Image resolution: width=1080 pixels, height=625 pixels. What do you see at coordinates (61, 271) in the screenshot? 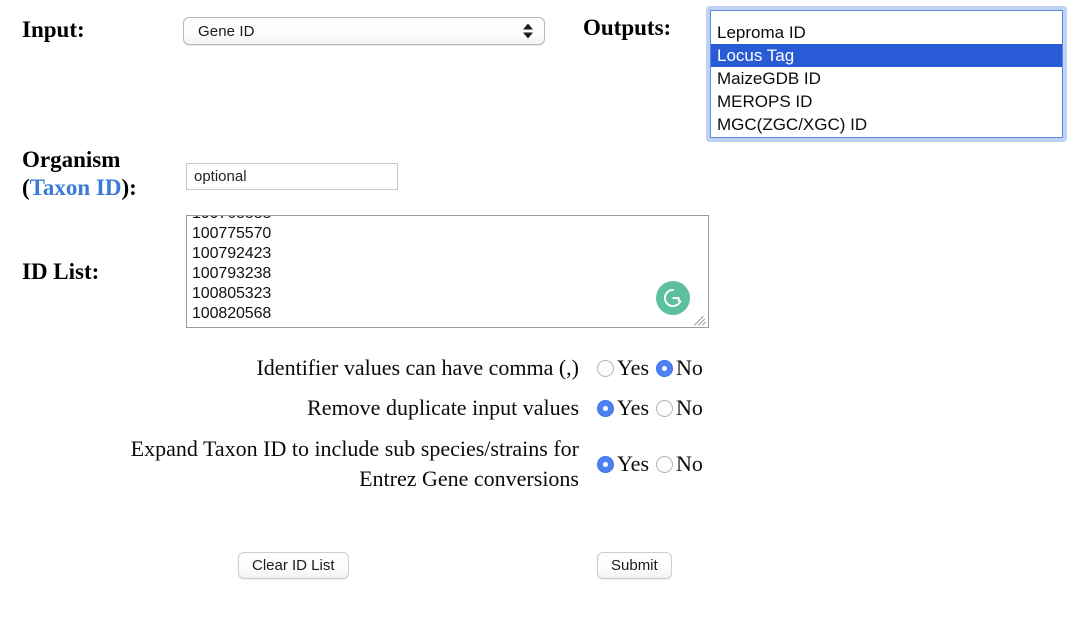
I see `id-list-label: ID List:` at bounding box center [61, 271].